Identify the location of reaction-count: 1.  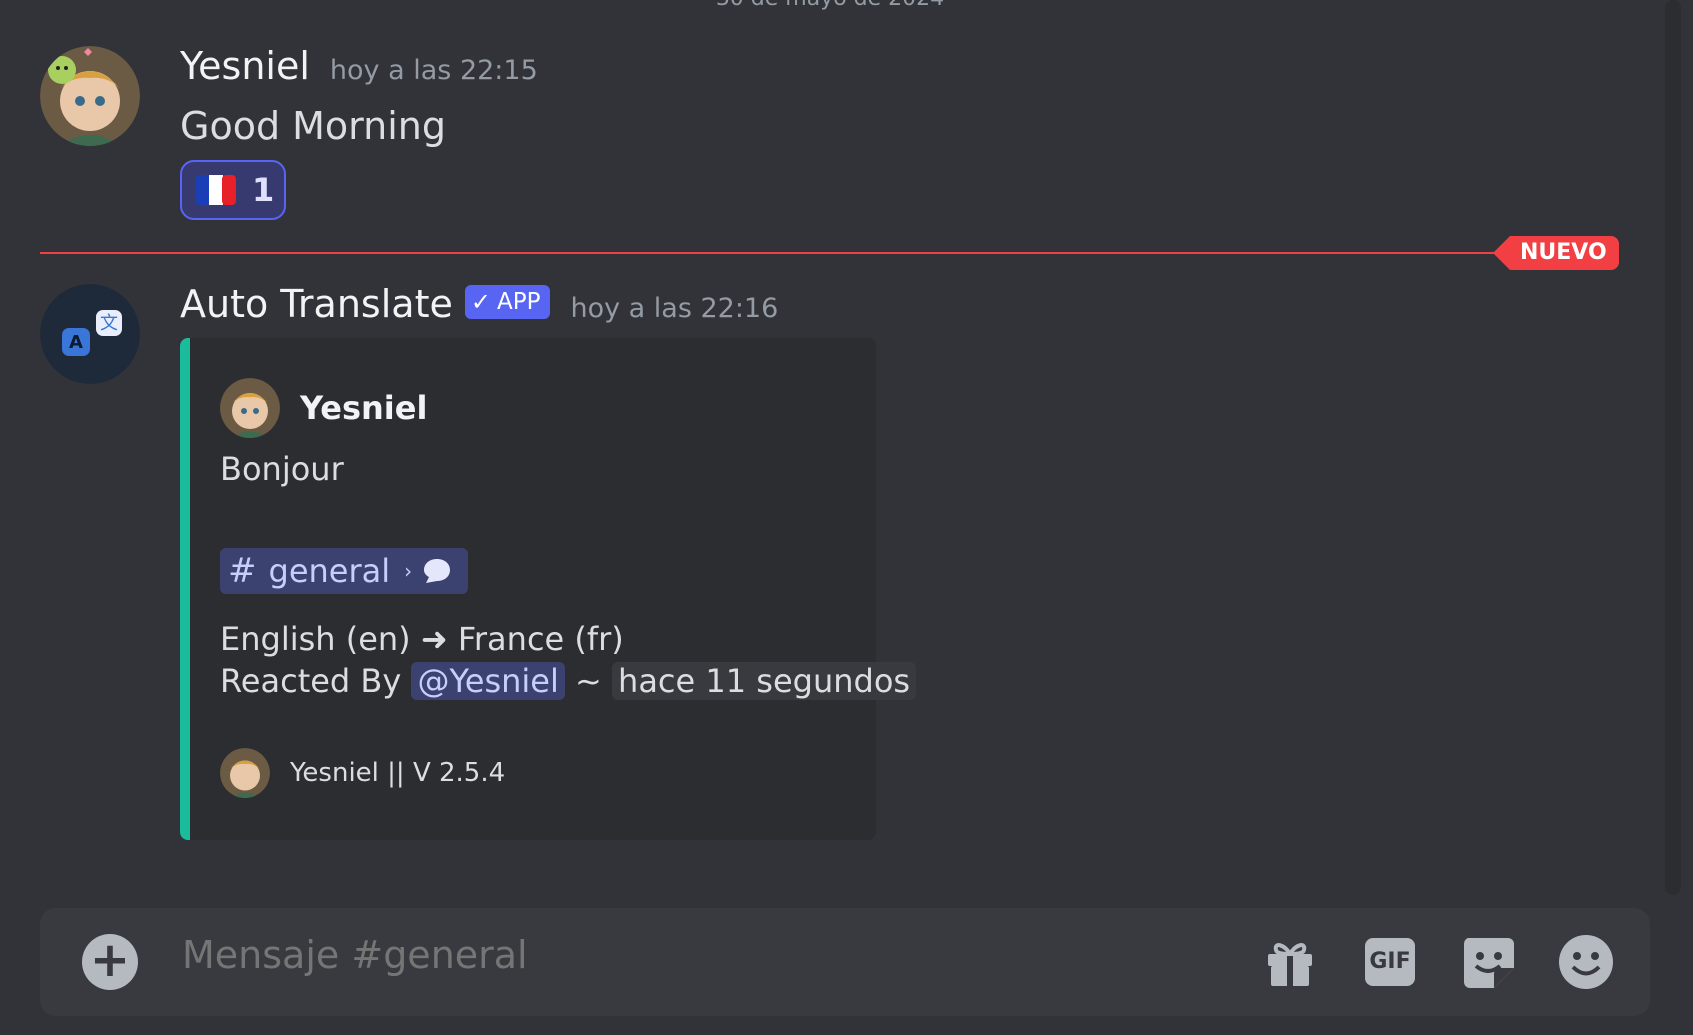
(263, 190).